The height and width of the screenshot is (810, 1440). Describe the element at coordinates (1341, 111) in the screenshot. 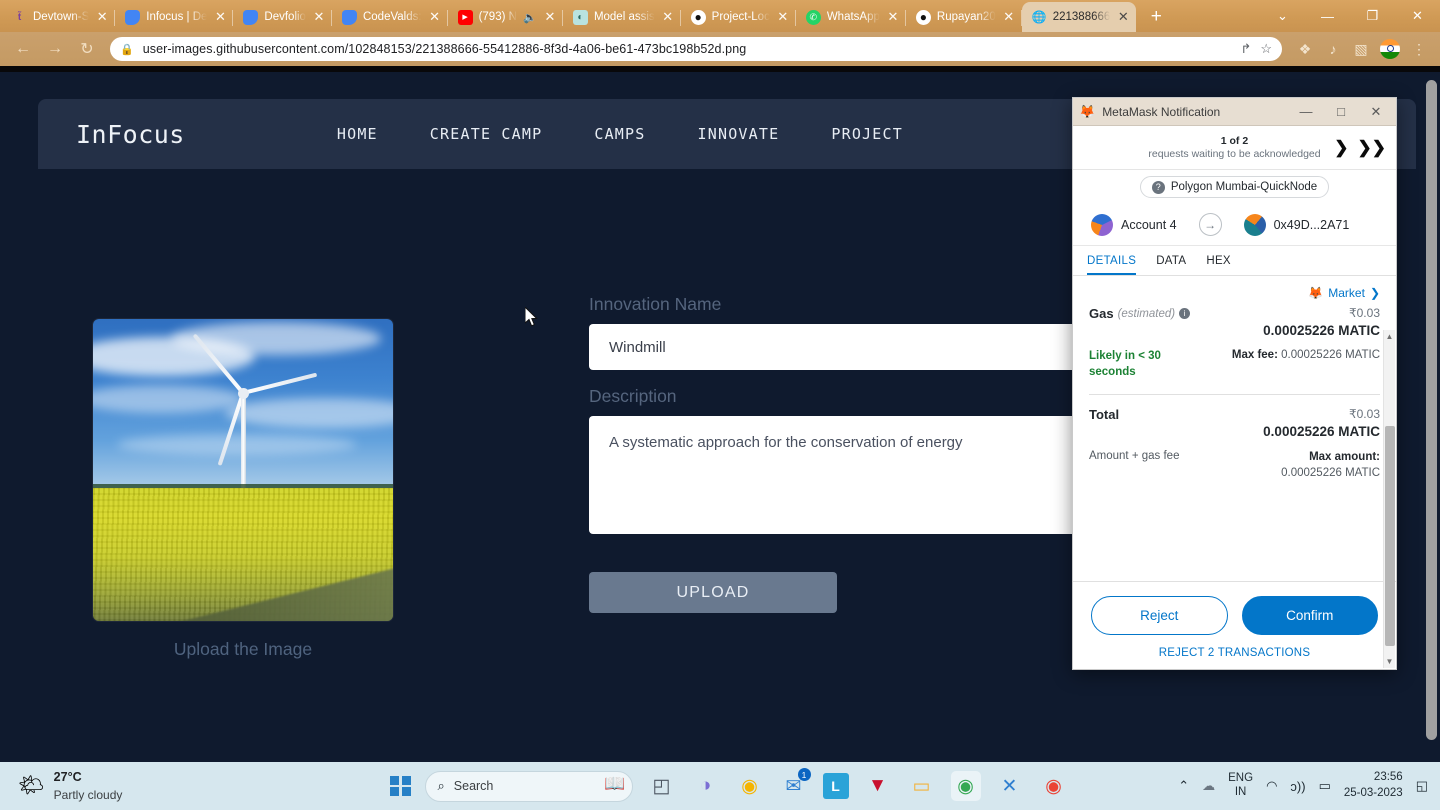

I see `metamask-maximize-button: □` at that location.